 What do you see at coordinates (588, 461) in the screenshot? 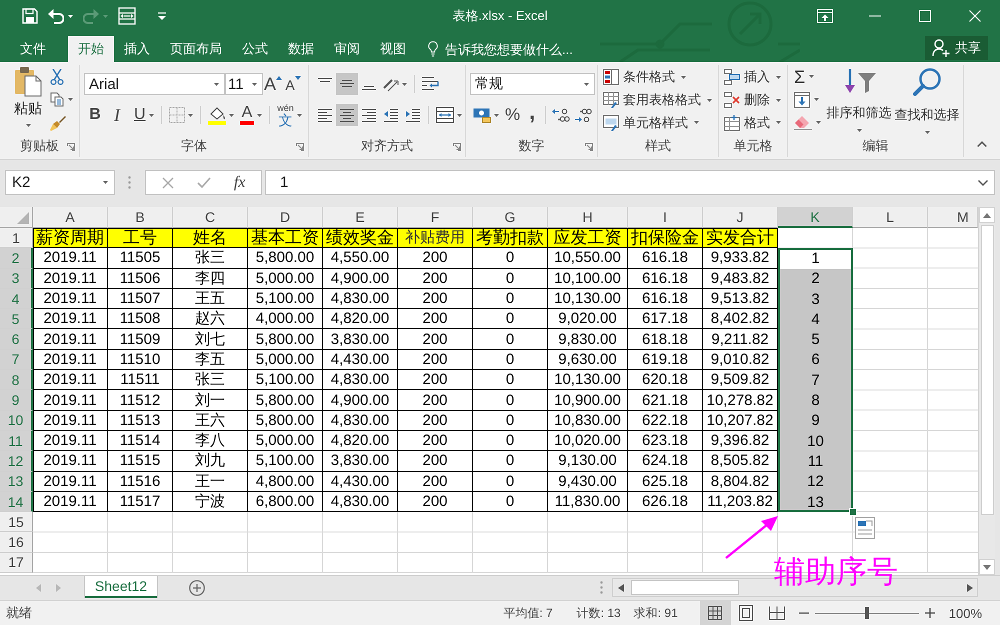
I see `table-cell: 9,130.00` at bounding box center [588, 461].